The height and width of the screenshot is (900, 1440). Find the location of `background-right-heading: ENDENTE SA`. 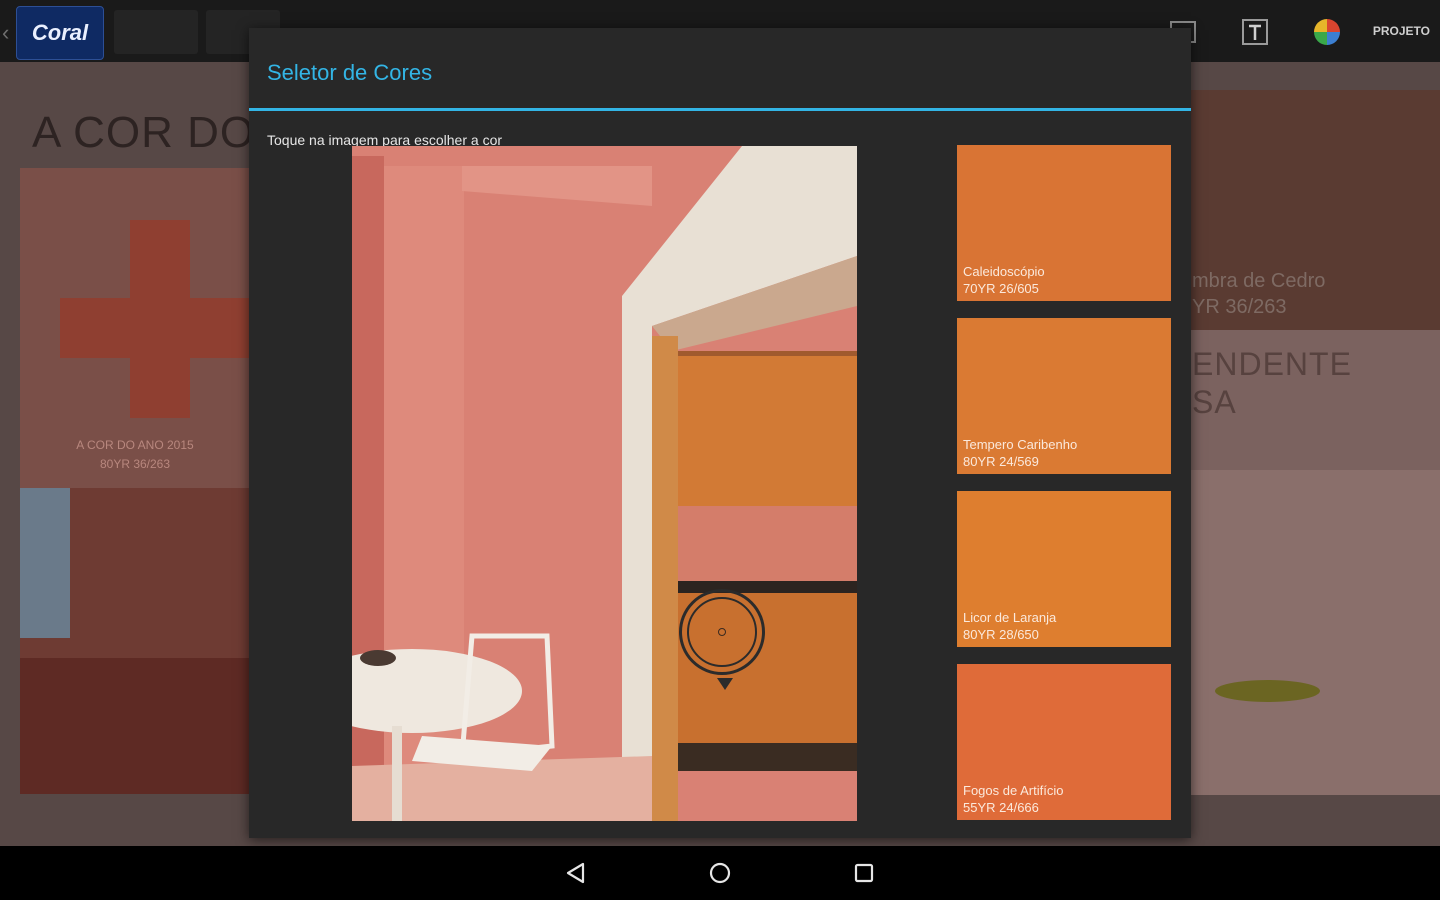

background-right-heading: ENDENTE SA is located at coordinates (1272, 383).